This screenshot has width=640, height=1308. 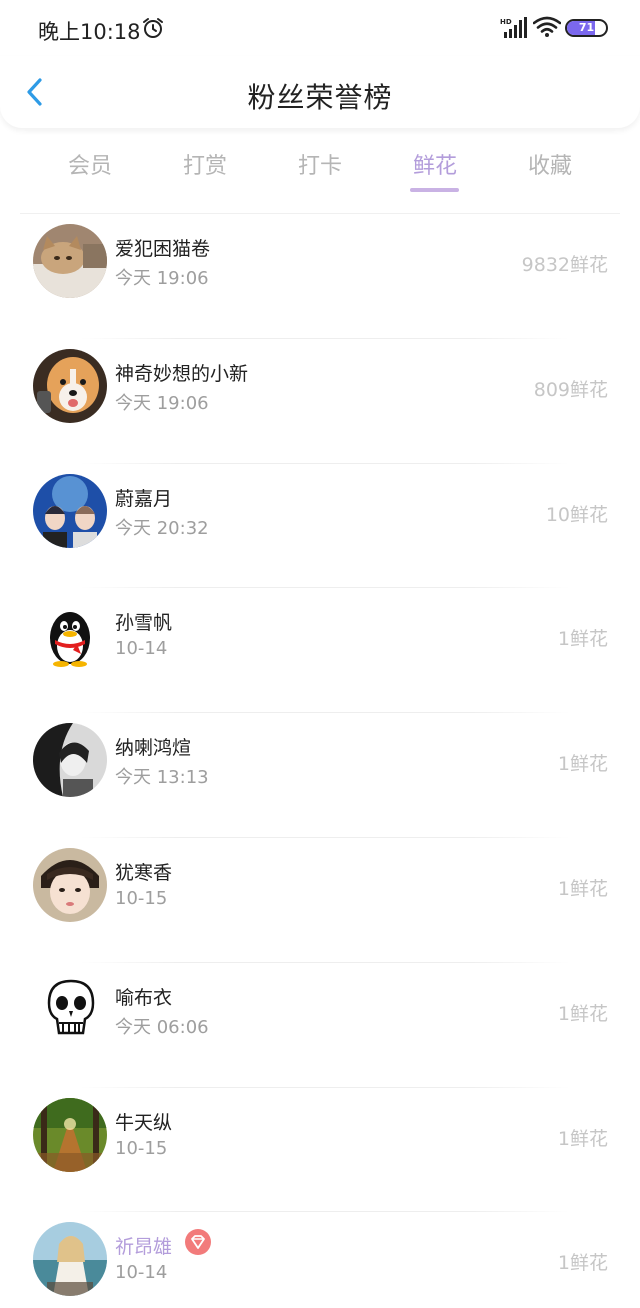 What do you see at coordinates (320, 276) in the screenshot?
I see `list-item: 爱犯困猫卷 今天 19:06 9832鲜花` at bounding box center [320, 276].